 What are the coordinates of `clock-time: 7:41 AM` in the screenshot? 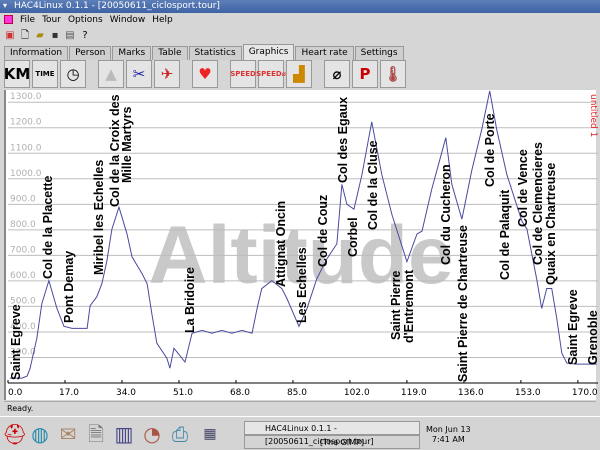 It's located at (448, 440).